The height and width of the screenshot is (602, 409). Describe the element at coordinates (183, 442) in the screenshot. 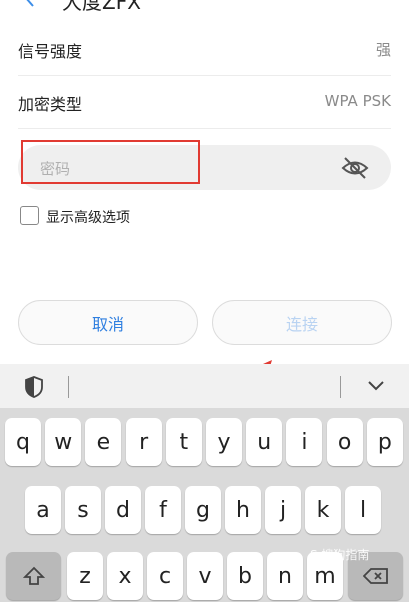

I see `key-t: t` at that location.